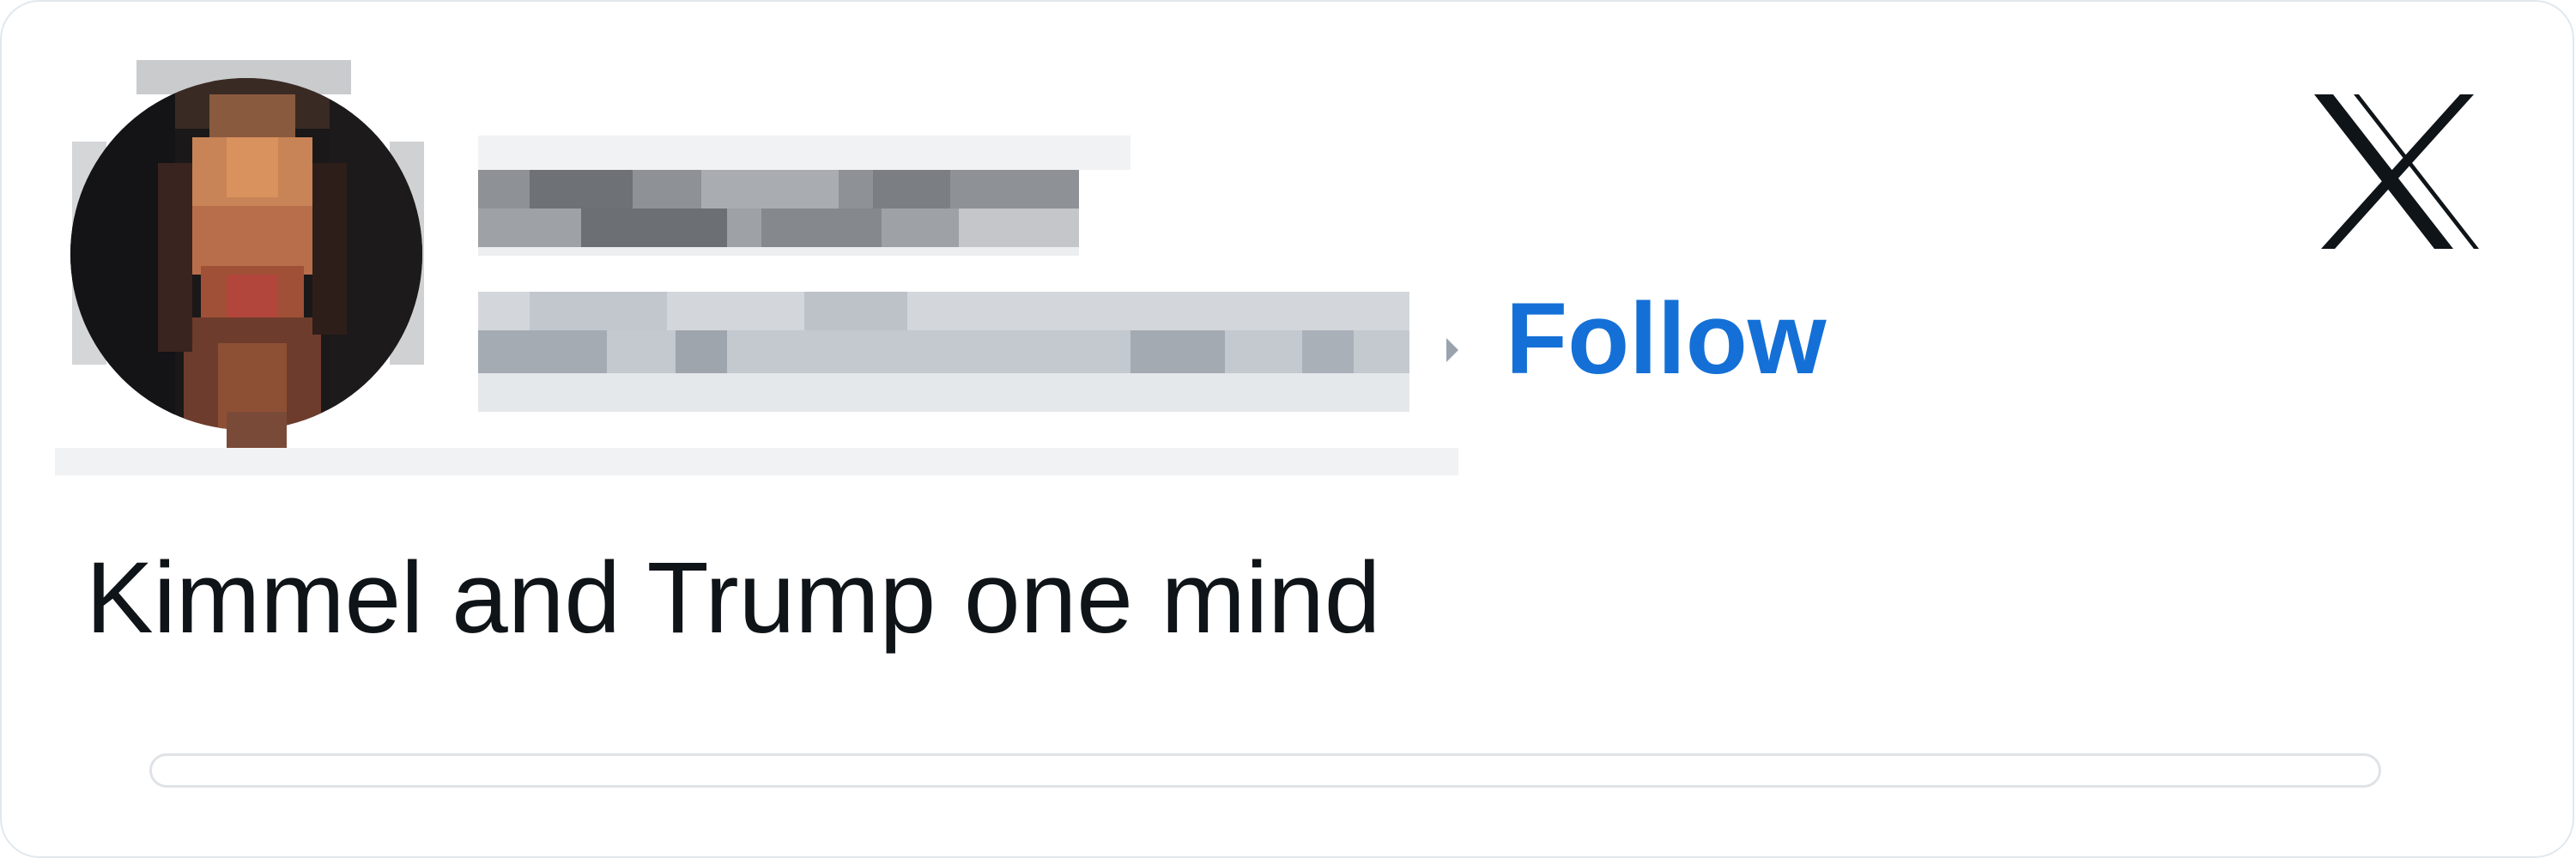 The width and height of the screenshot is (2576, 858). Describe the element at coordinates (943, 352) in the screenshot. I see `author-handle` at that location.